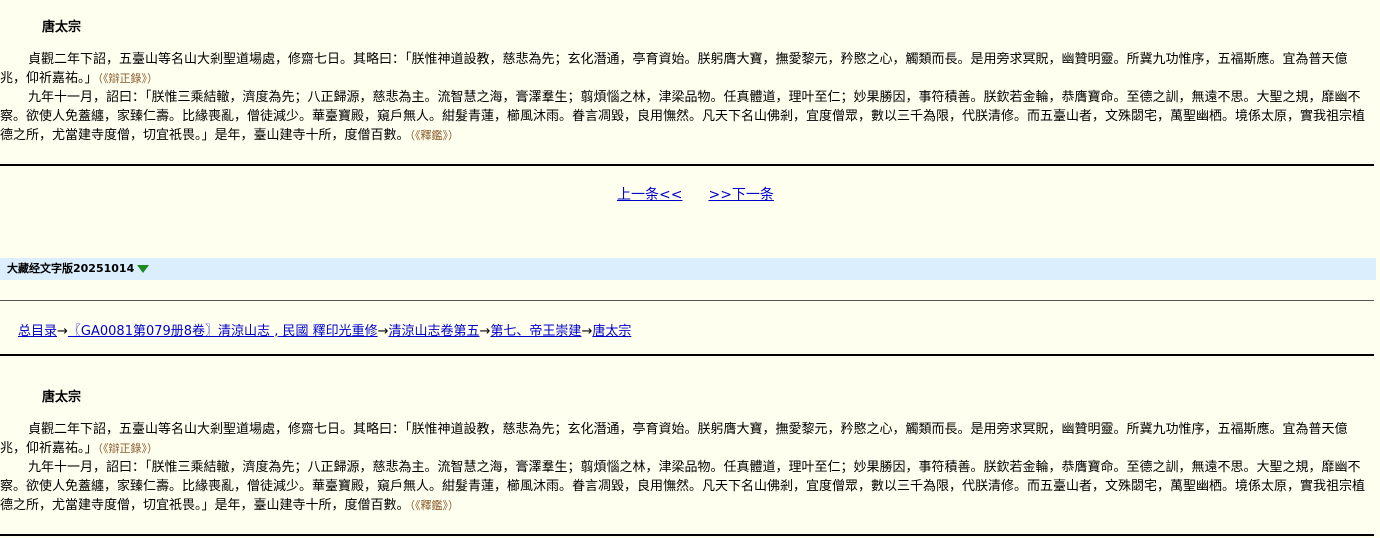 The image size is (1380, 538). What do you see at coordinates (223, 331) in the screenshot?
I see `breadcrumb-book: 〖GA0081第079册8卷〗清涼山志 , 民國 釋印光重修` at bounding box center [223, 331].